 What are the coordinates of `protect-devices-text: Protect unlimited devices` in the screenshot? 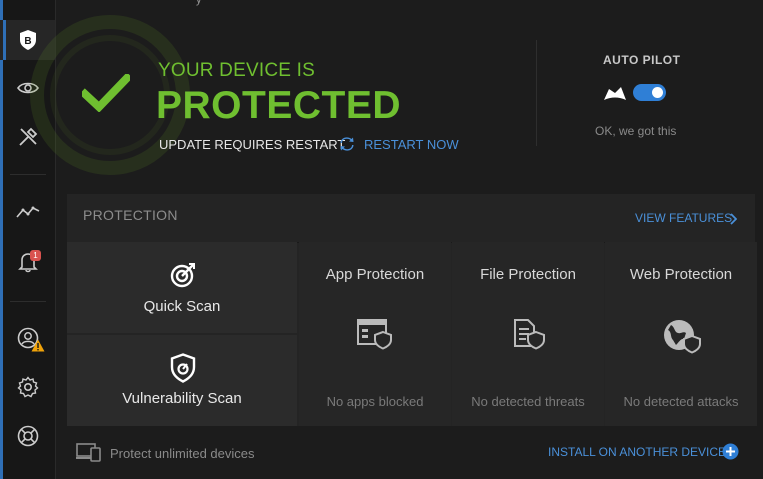 It's located at (182, 453).